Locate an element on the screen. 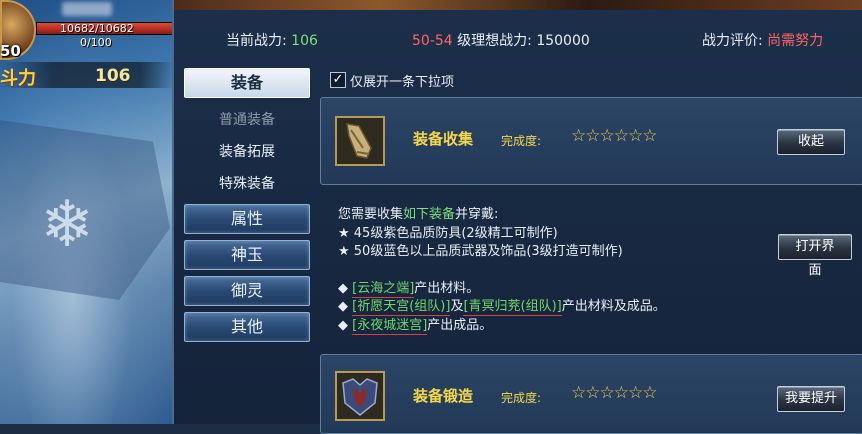 The height and width of the screenshot is (434, 862). nav-sub-equip-expand: 装备拓展 is located at coordinates (247, 152).